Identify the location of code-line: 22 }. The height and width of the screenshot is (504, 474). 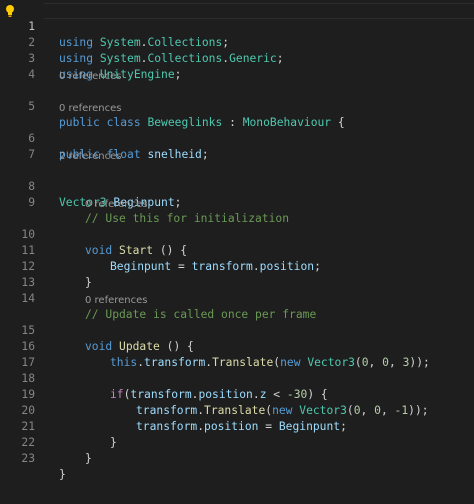
(237, 442).